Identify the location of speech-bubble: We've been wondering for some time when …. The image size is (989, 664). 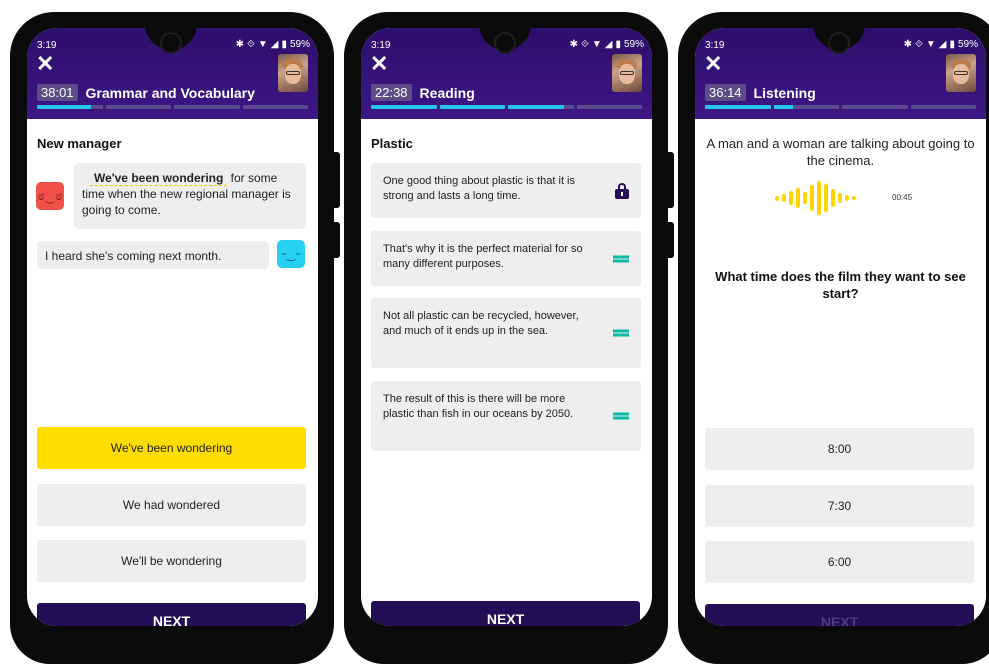
(190, 196).